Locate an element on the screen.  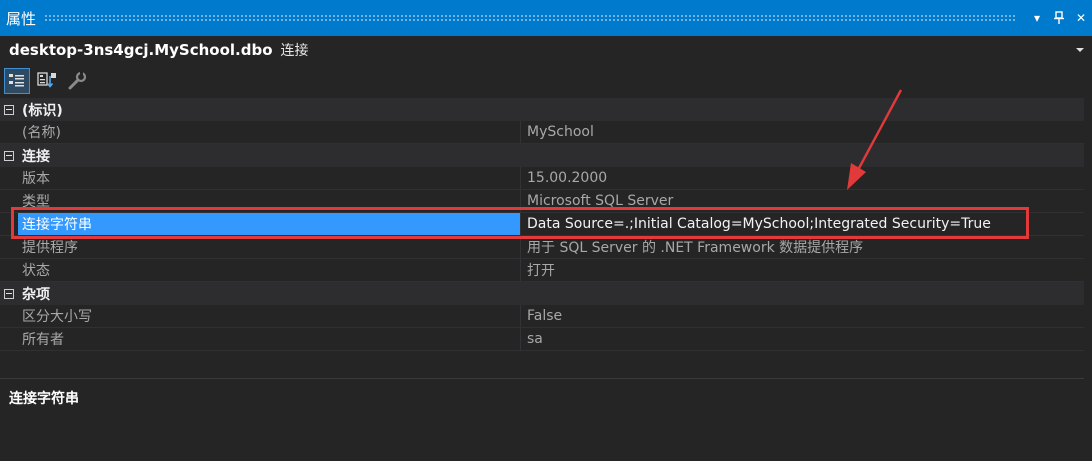
object-selector: desktop-3ns4gcj.MySchool.dbo 连接 is located at coordinates (546, 50).